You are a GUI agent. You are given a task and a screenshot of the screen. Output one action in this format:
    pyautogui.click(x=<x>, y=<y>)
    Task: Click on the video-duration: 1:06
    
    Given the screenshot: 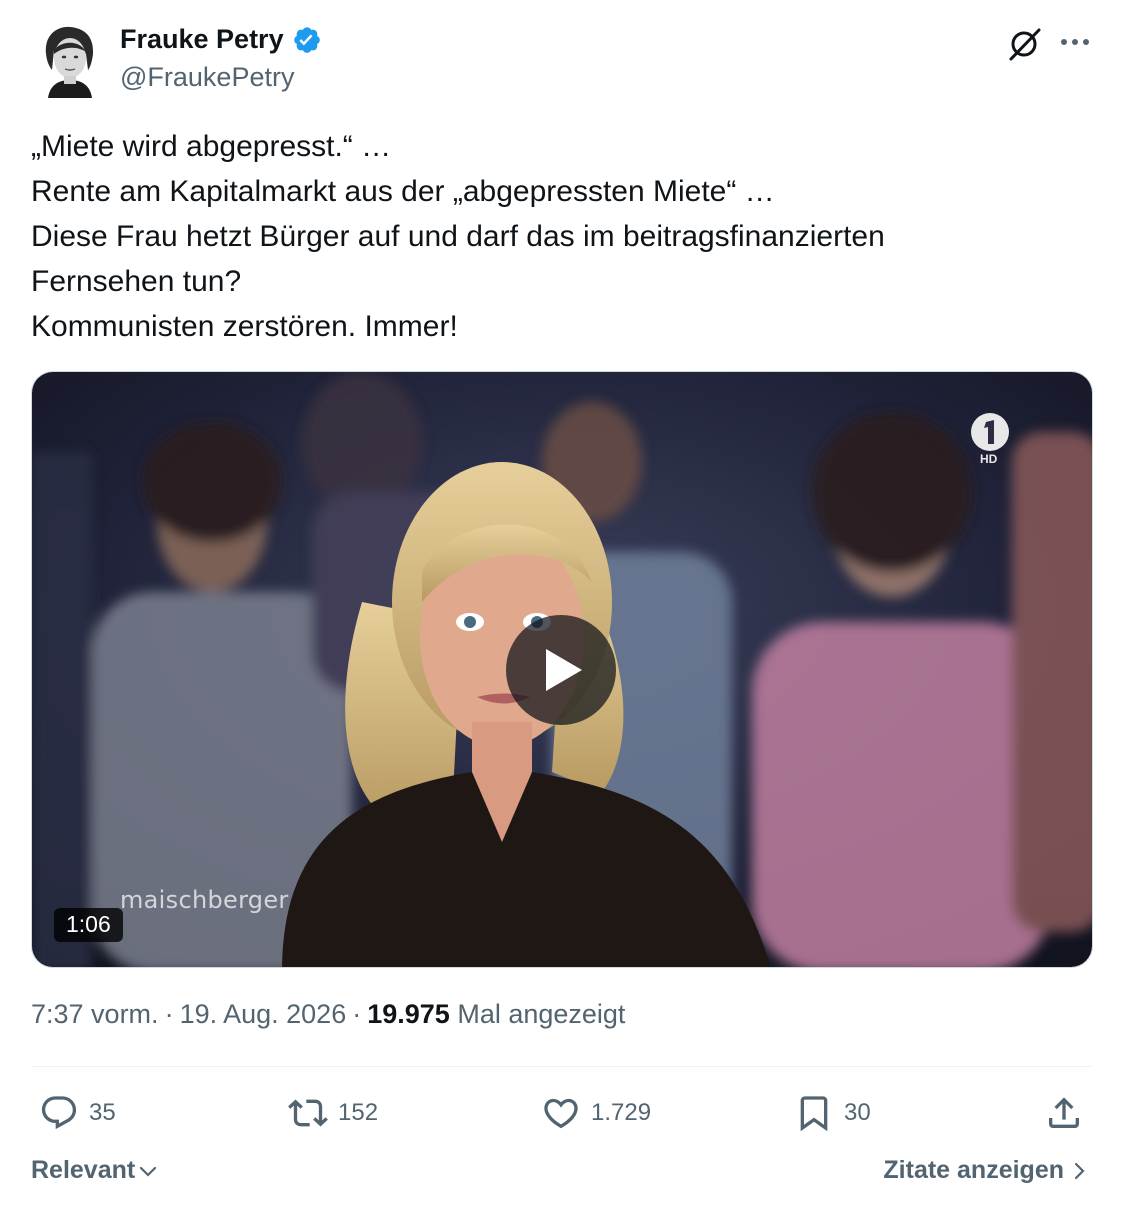 What is the action you would take?
    pyautogui.click(x=88, y=925)
    